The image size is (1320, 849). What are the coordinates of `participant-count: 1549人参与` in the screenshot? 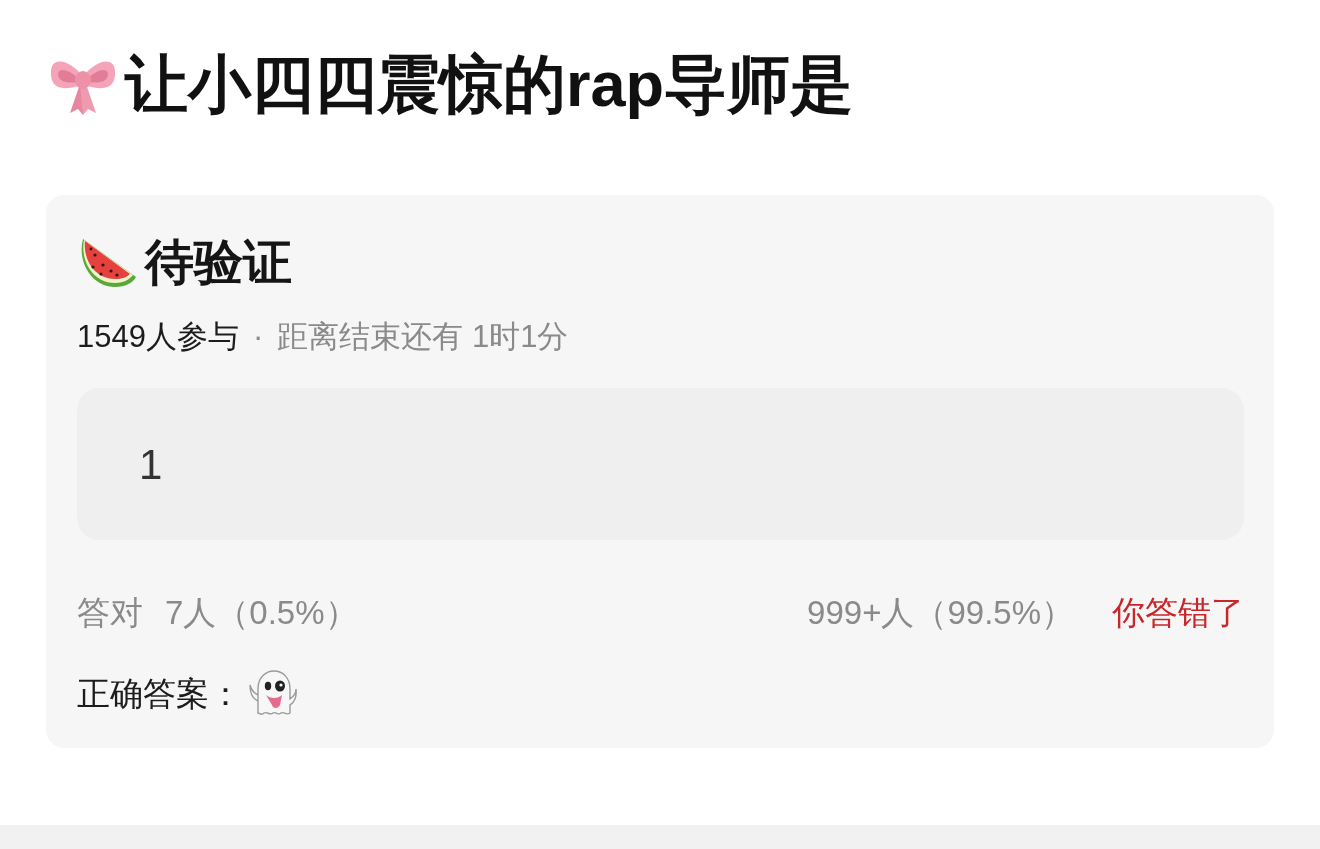 It's located at (158, 336).